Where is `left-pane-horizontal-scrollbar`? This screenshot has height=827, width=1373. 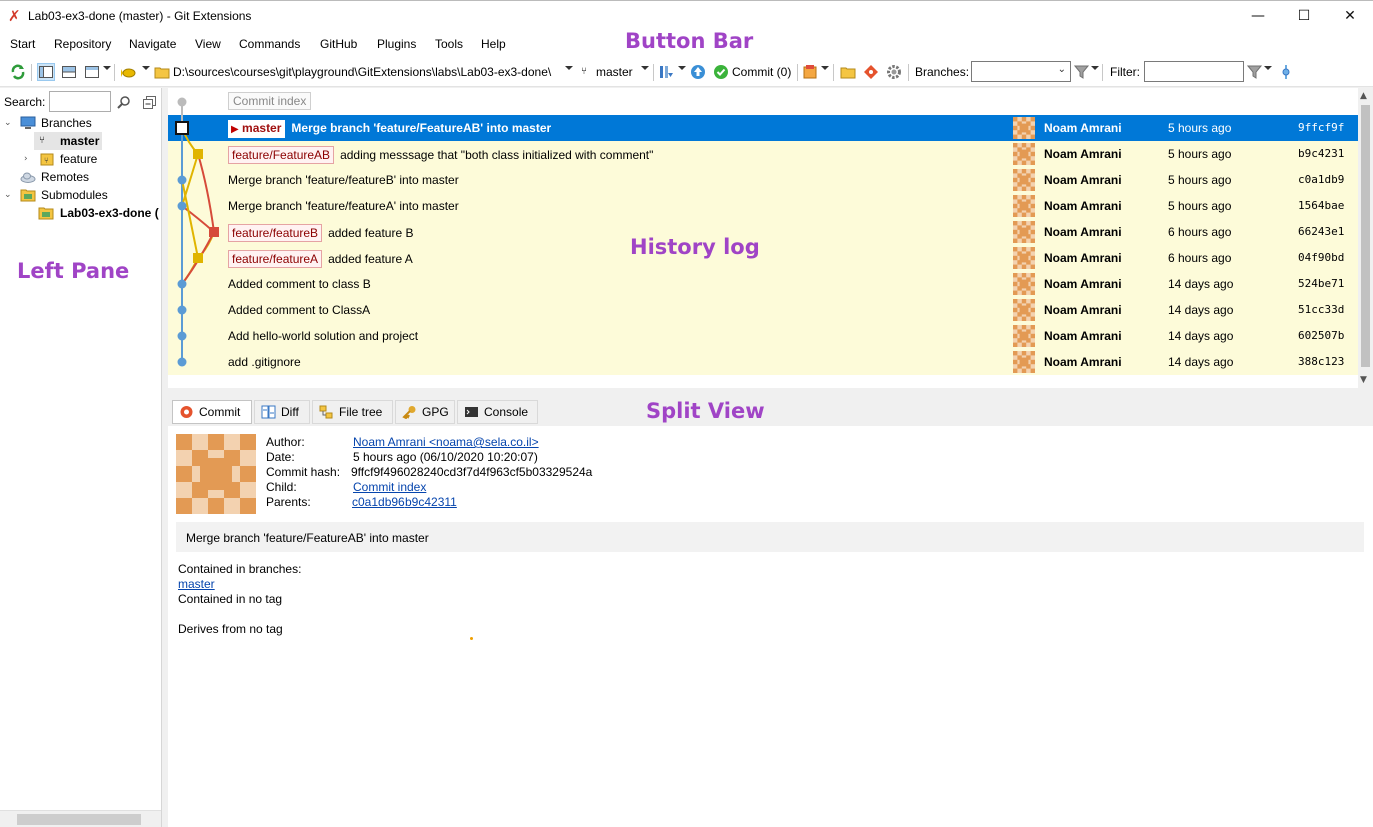
left-pane-horizontal-scrollbar is located at coordinates (80, 818).